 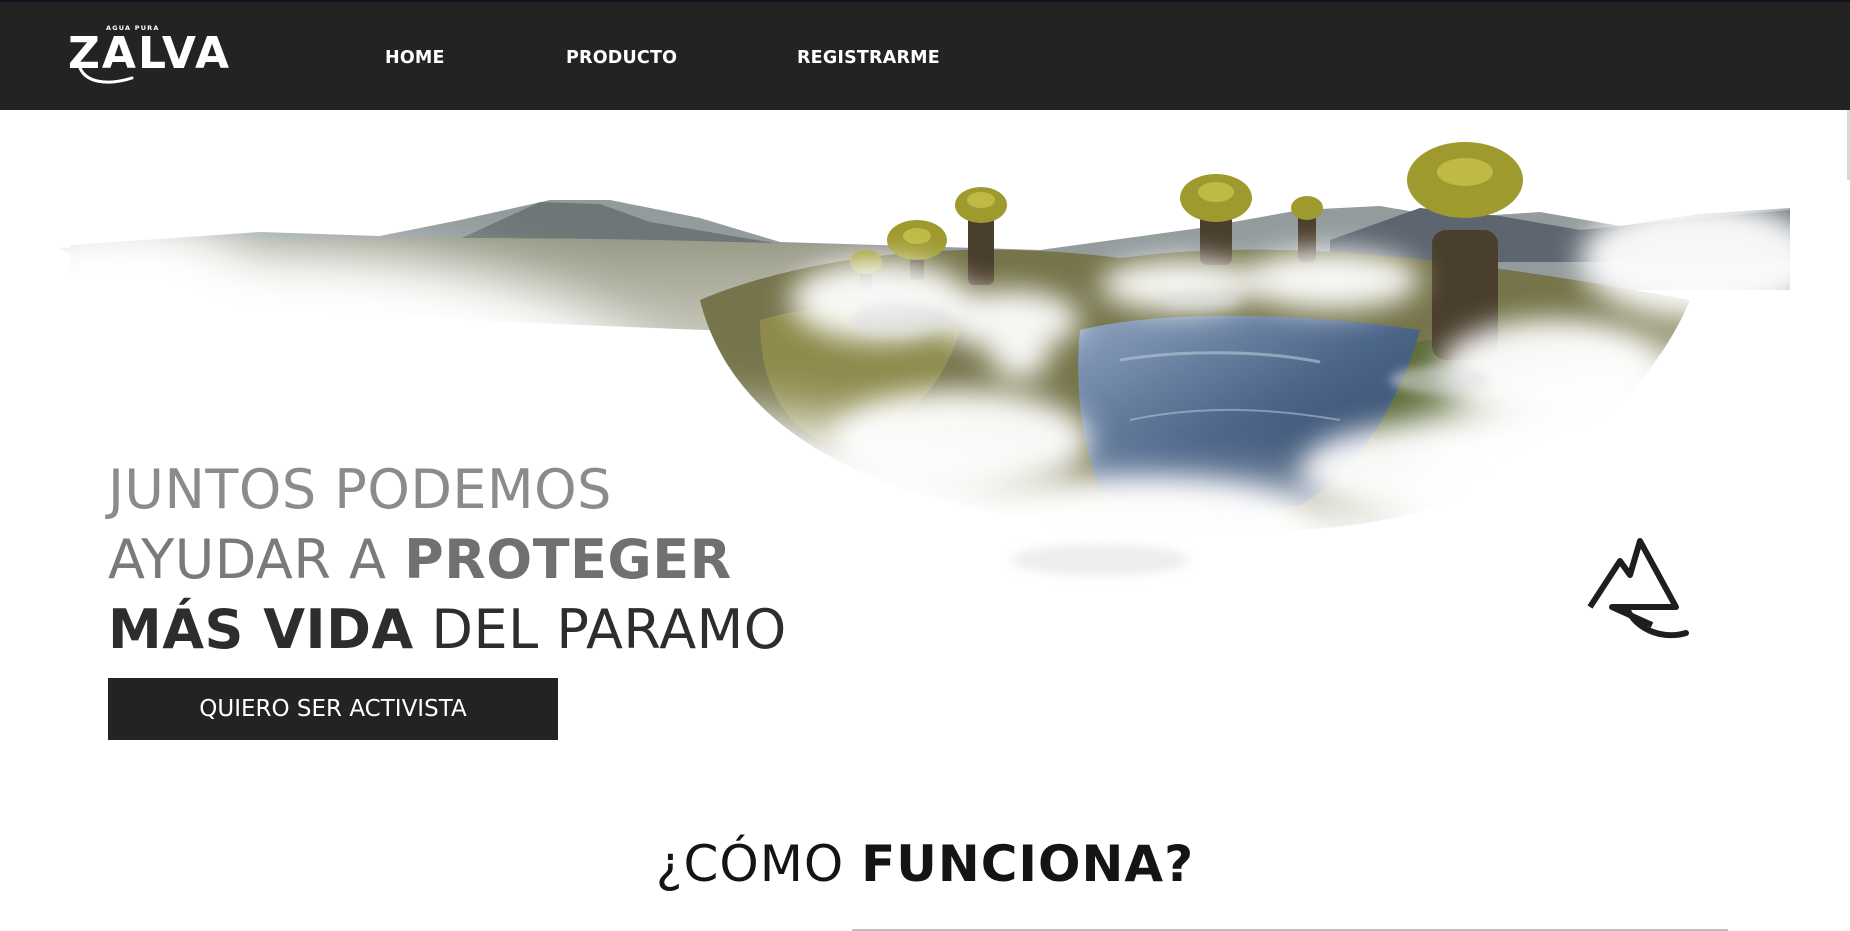 I want to click on nav-item-registrarme: REGISTRARME, so click(x=868, y=58).